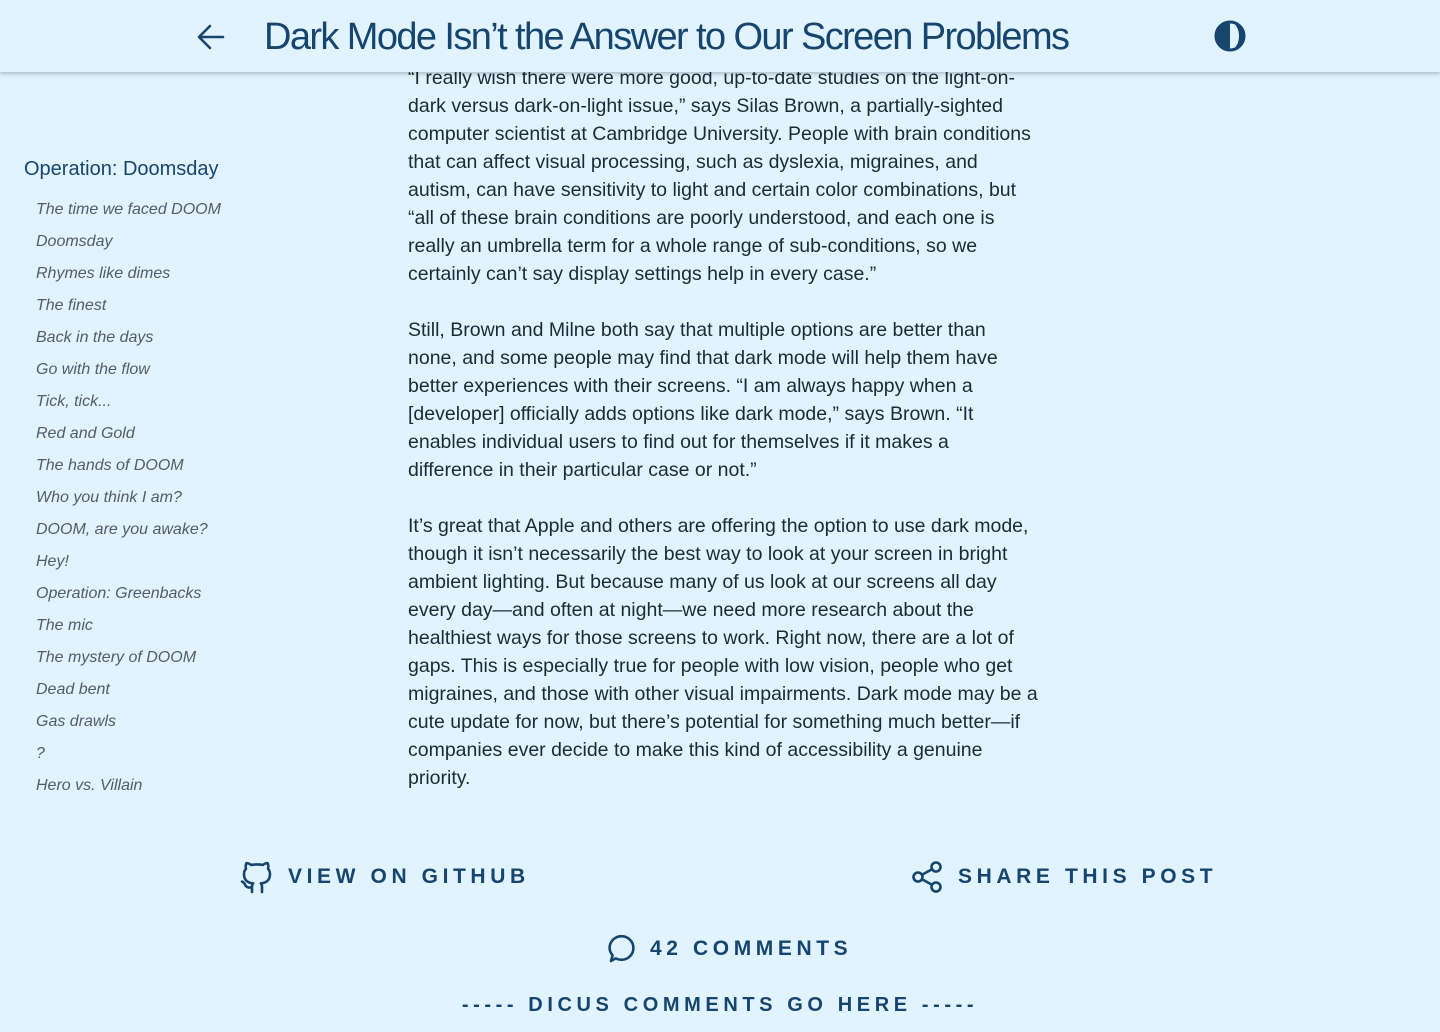 This screenshot has height=1032, width=1440. What do you see at coordinates (720, 1005) in the screenshot?
I see `comments-placeholder: ----- DICUS COMMENTS GO HERE -----` at bounding box center [720, 1005].